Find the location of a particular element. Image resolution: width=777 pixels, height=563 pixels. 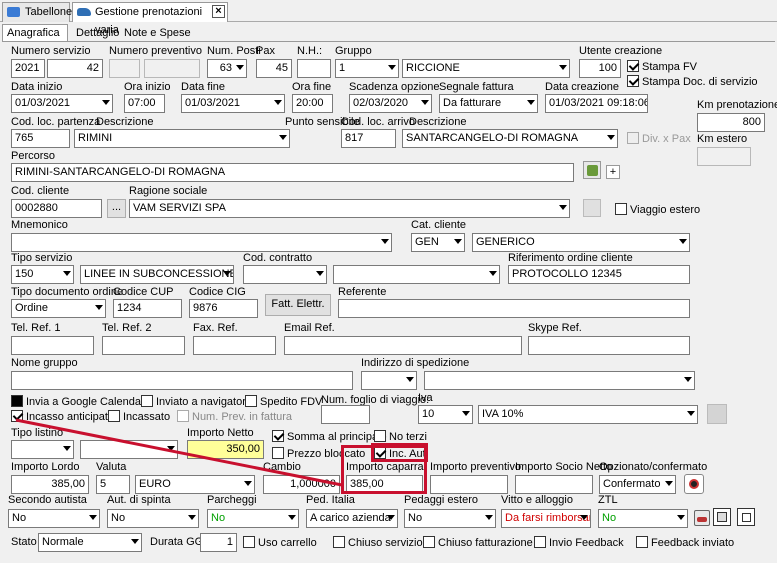

car-body is located at coordinates (702, 519).